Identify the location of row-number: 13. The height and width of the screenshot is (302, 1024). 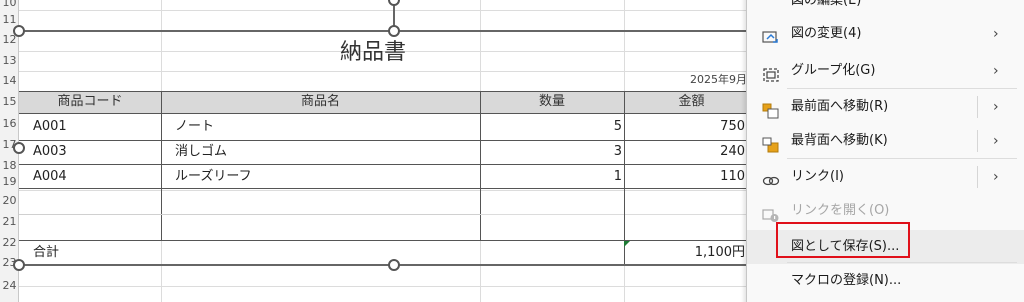
(9, 61).